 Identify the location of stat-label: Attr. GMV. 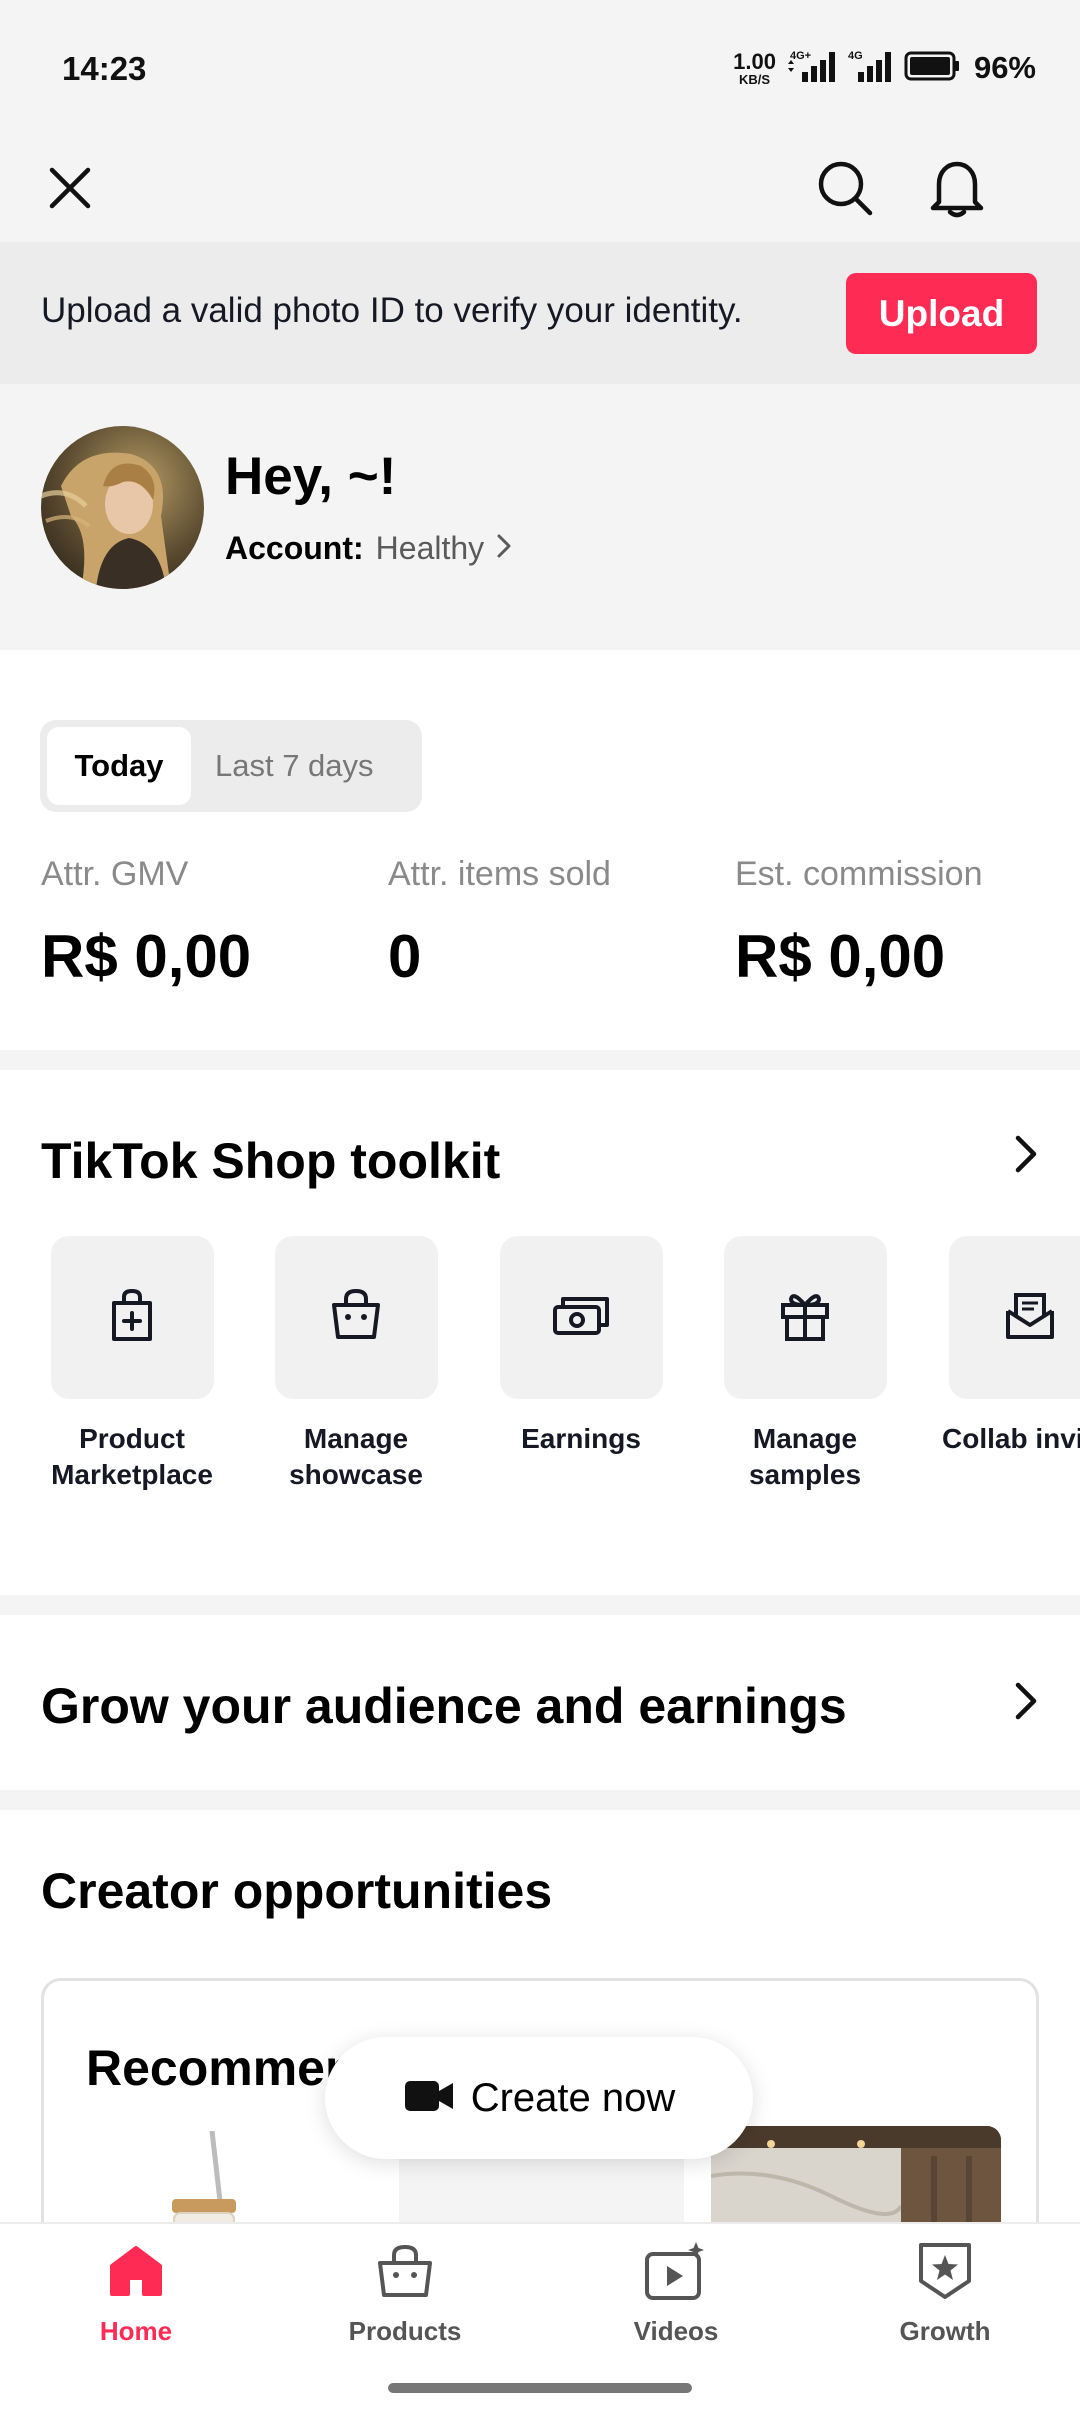
(115, 874).